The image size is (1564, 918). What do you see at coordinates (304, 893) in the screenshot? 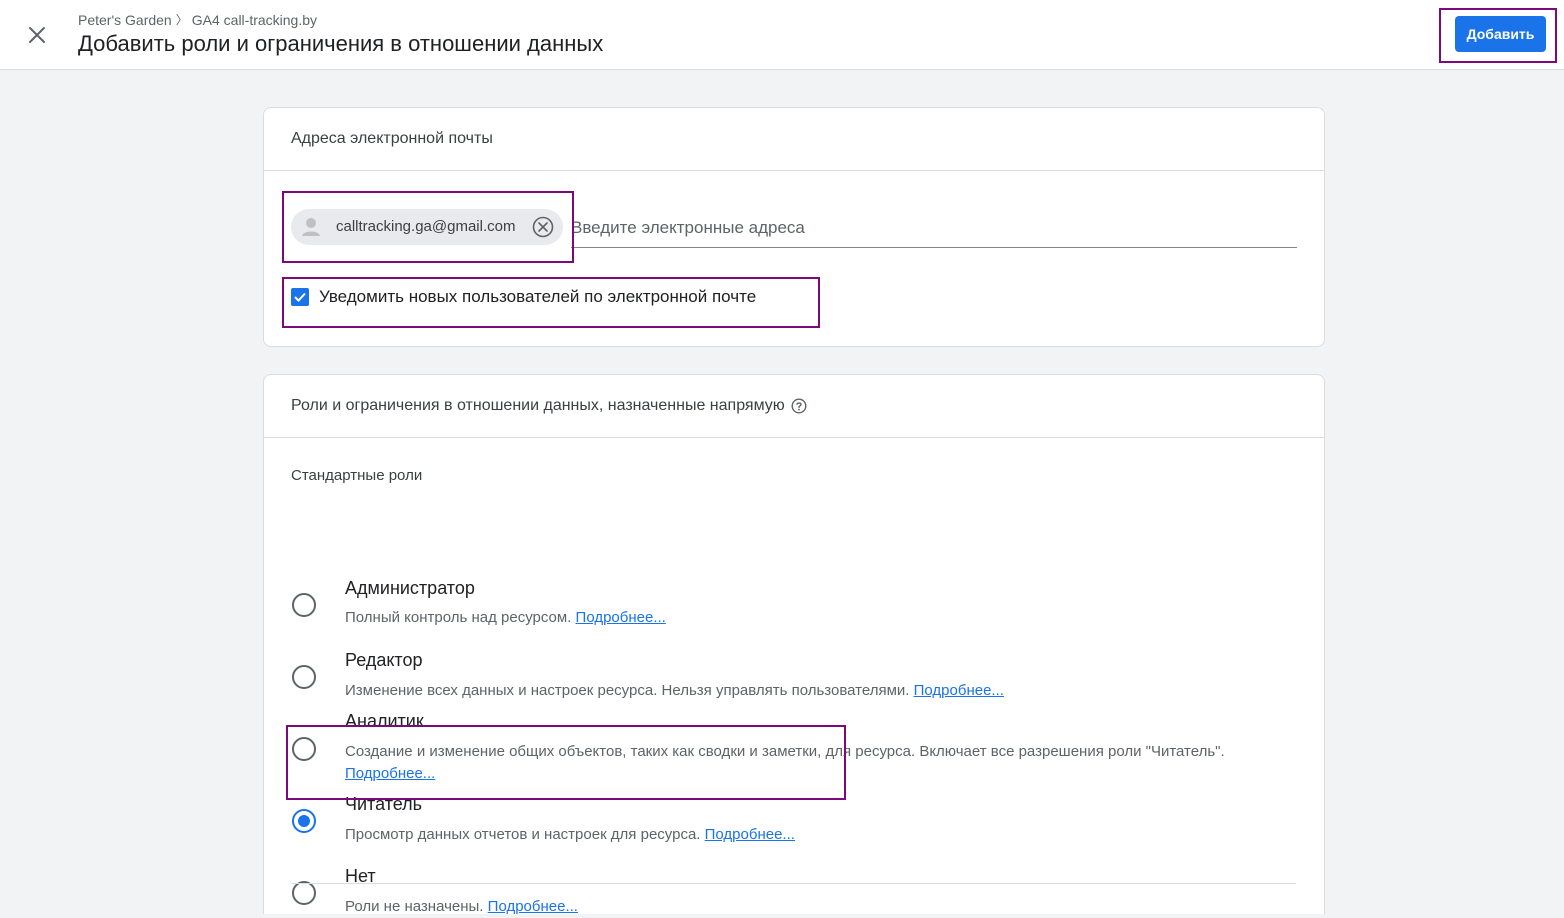
I see `role-radio-none` at bounding box center [304, 893].